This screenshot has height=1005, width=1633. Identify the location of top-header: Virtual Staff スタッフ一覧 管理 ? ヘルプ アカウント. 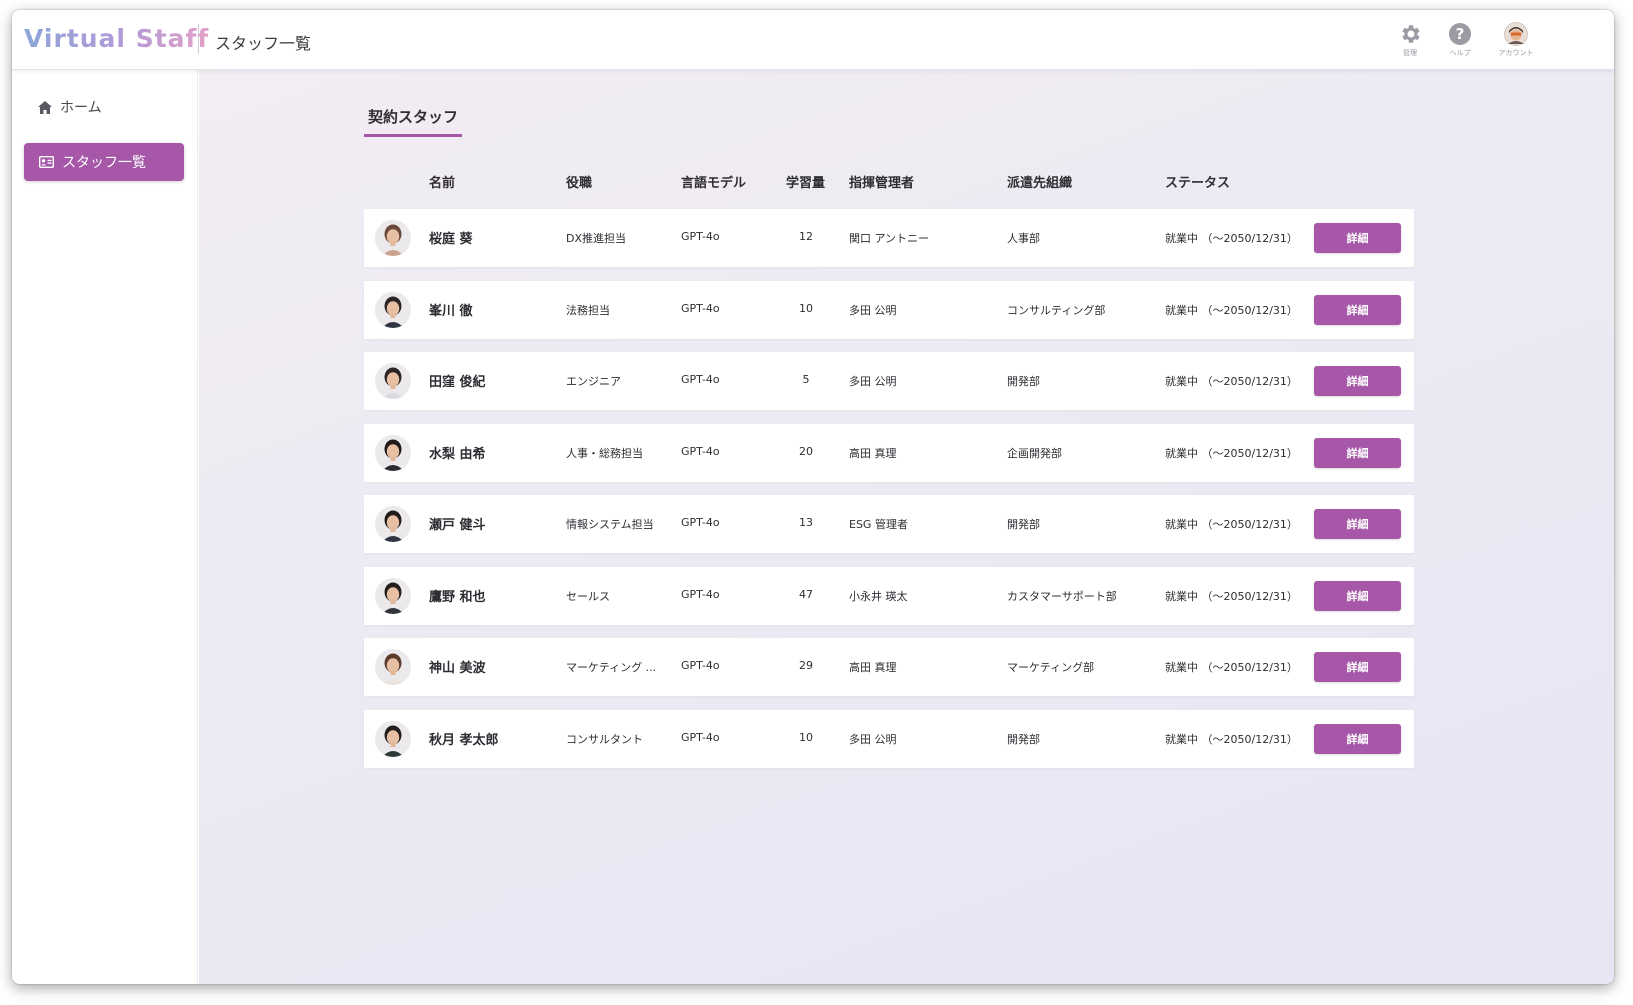
(813, 40).